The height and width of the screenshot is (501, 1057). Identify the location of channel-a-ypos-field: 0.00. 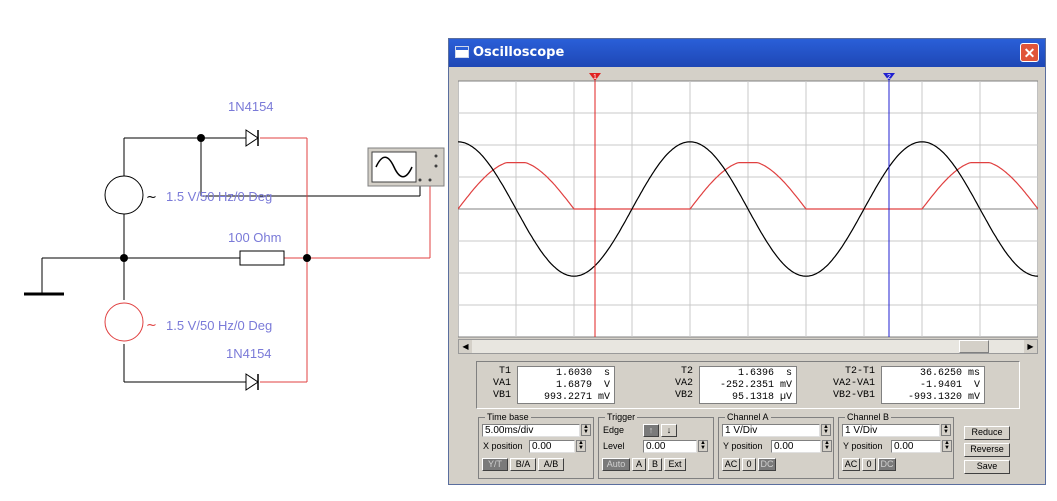
(796, 446).